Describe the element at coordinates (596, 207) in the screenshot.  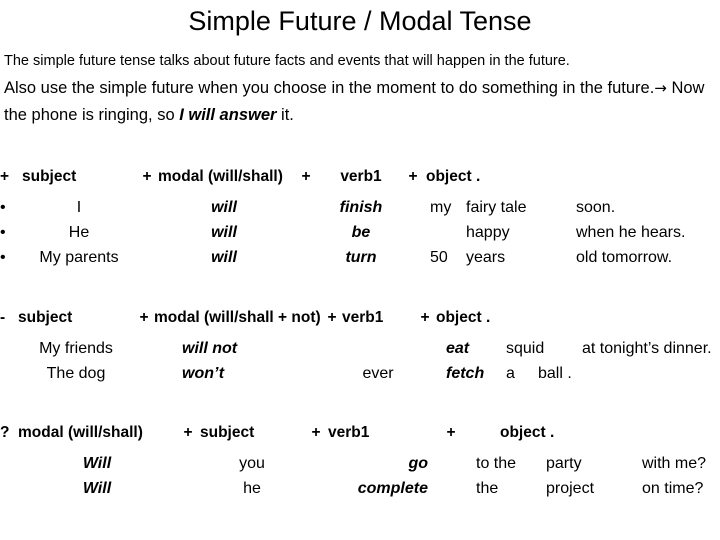
I see `row-object-part-3: soon.` at that location.